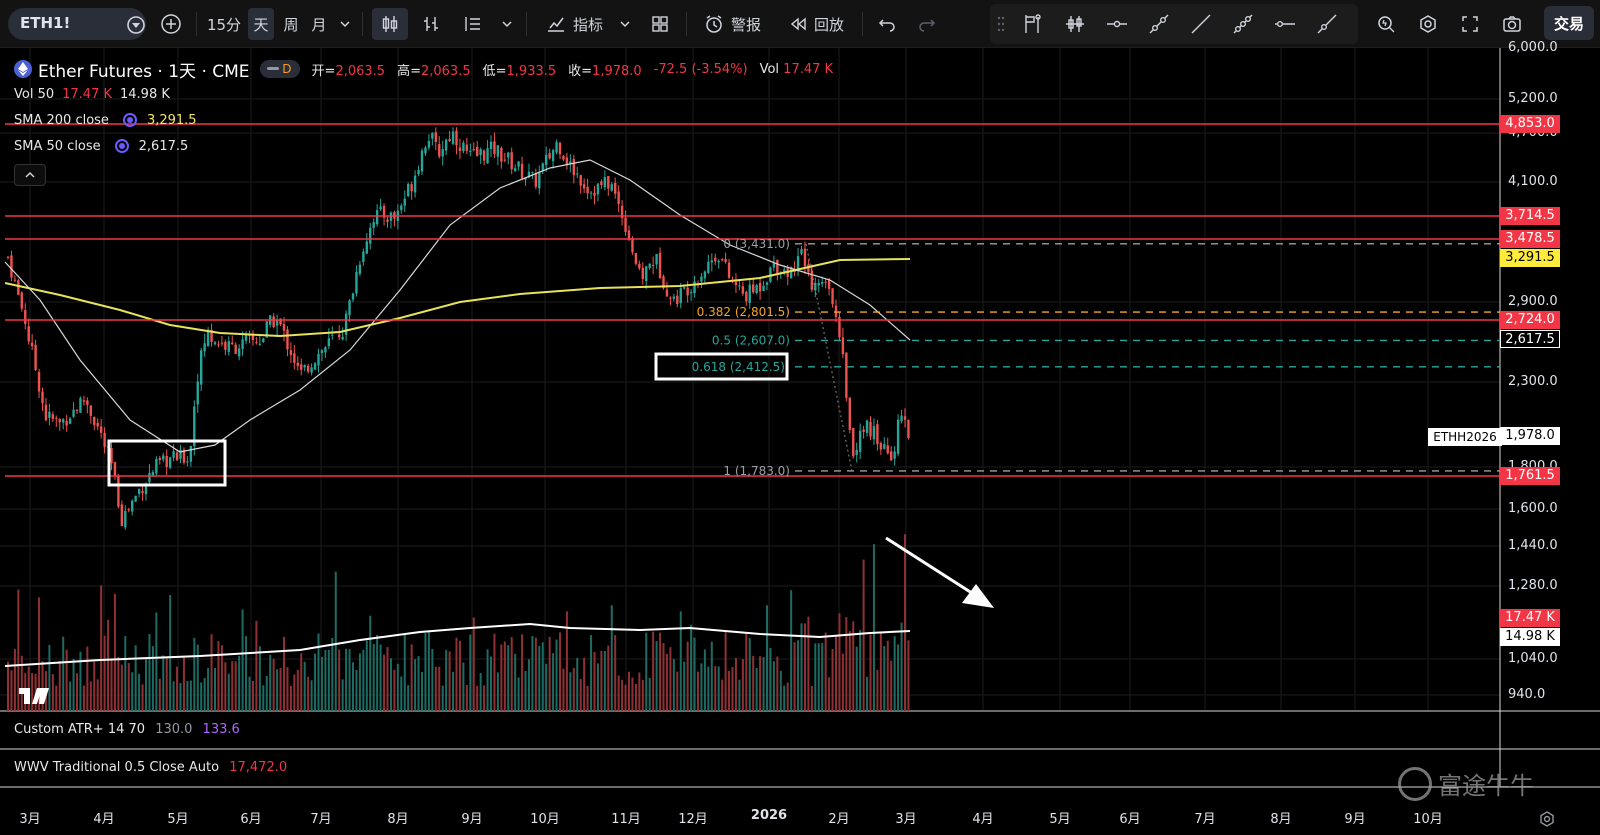  Describe the element at coordinates (150, 767) in the screenshot. I see `wwv-legend: WWV Traditional 0.5 Close Auto 17,472.0` at that location.